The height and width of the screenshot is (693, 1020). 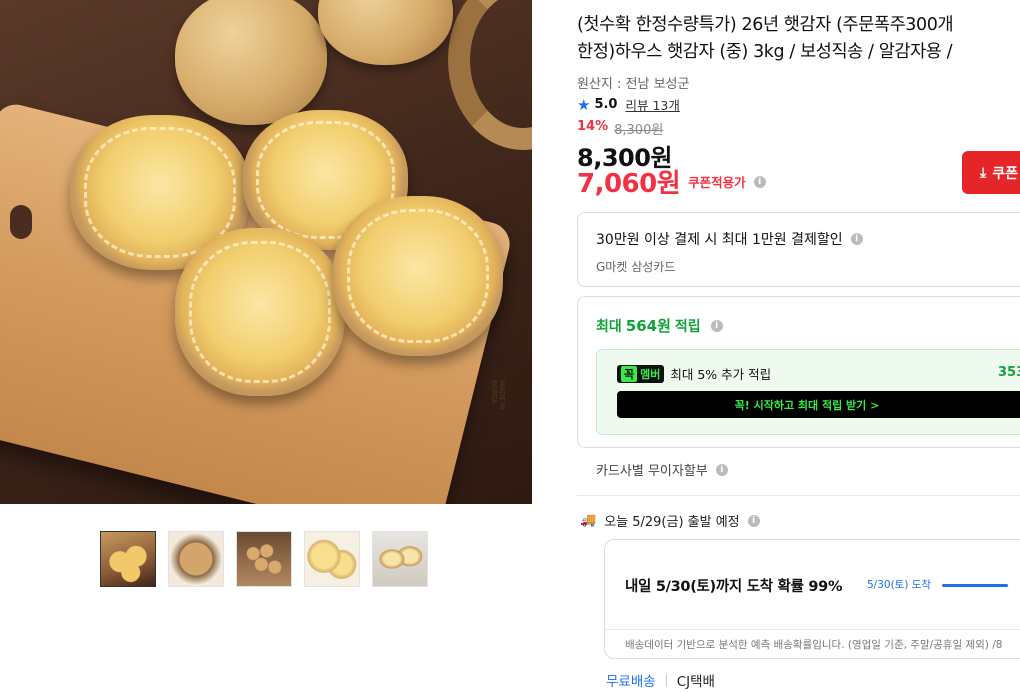 I want to click on card-discount-title: 30만원 이상 결제 시 최대 1만원 결제할인, so click(x=719, y=240).